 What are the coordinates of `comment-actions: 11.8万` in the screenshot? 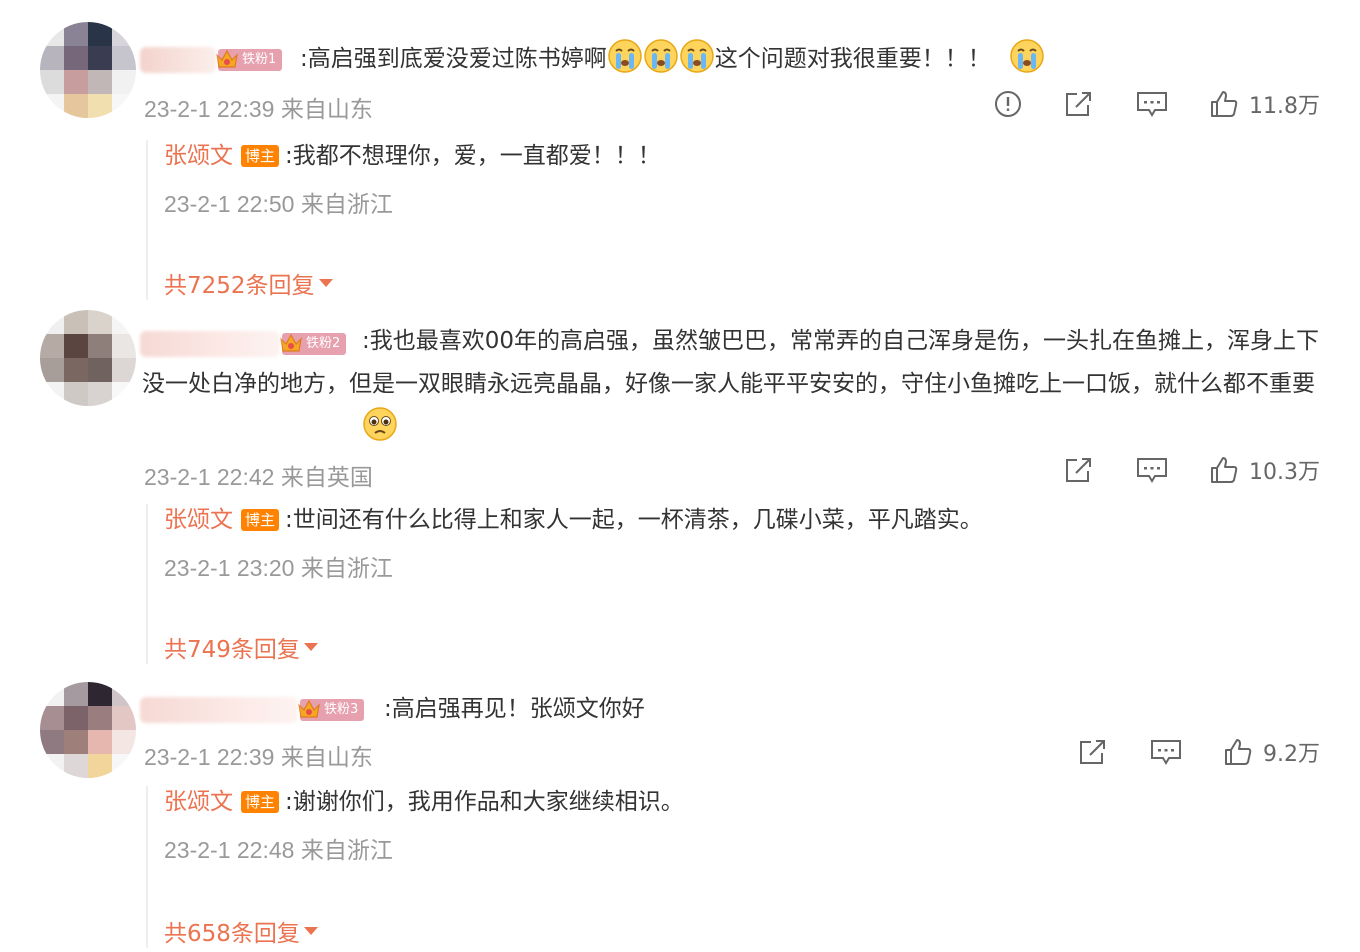 It's located at (1156, 104).